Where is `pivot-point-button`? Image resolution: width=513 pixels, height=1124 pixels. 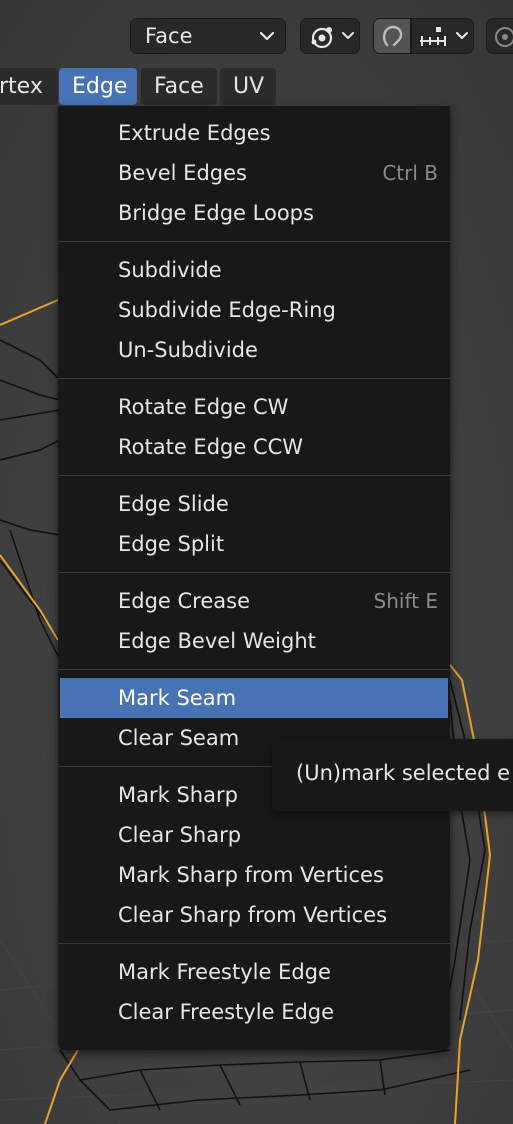
pivot-point-button is located at coordinates (330, 36).